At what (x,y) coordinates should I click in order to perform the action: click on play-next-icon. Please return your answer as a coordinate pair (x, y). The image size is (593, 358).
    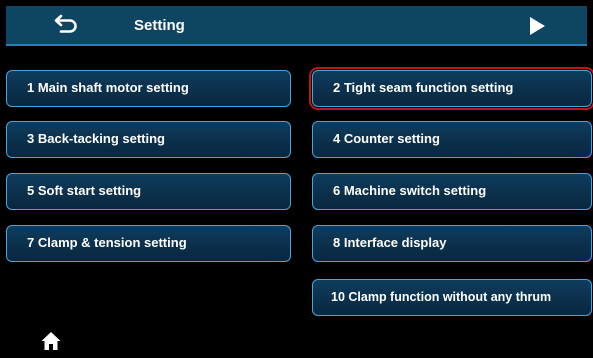
    Looking at the image, I should click on (537, 26).